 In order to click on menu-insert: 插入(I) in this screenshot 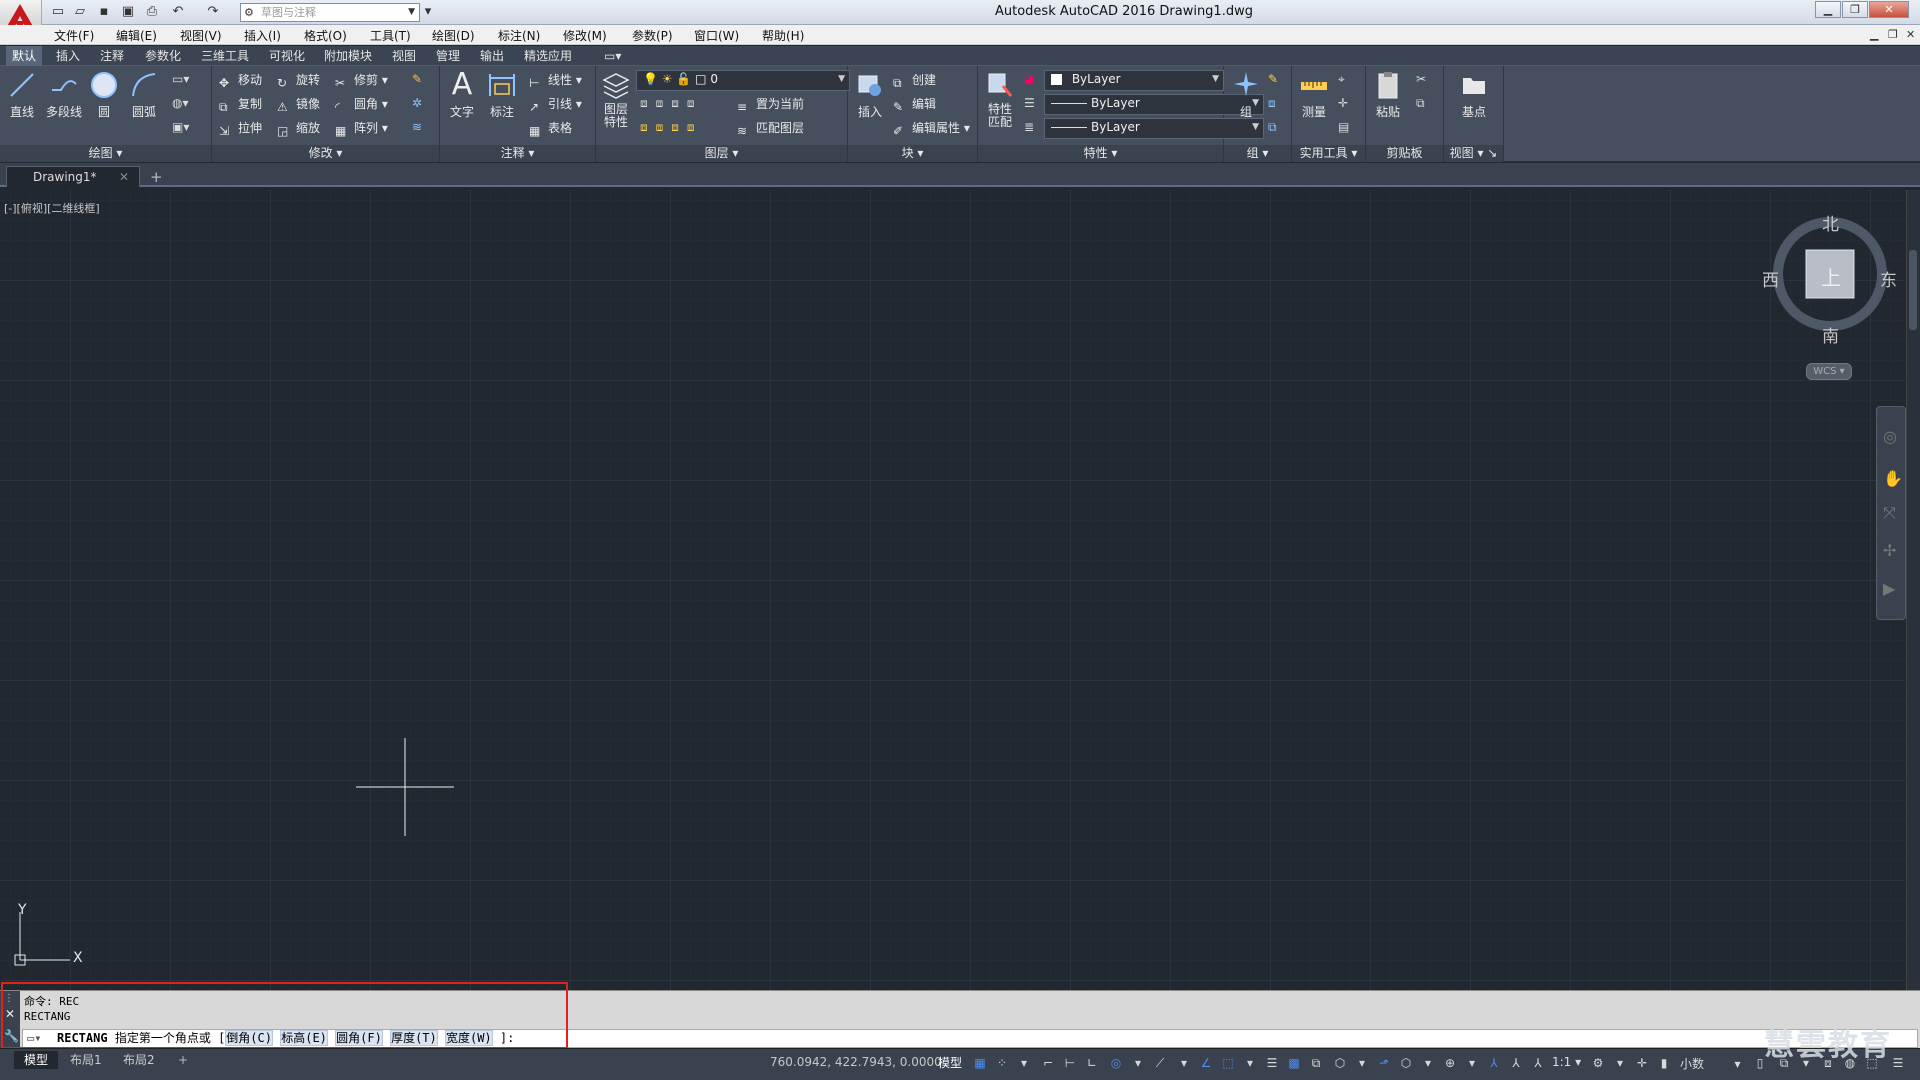, I will do `click(262, 35)`.